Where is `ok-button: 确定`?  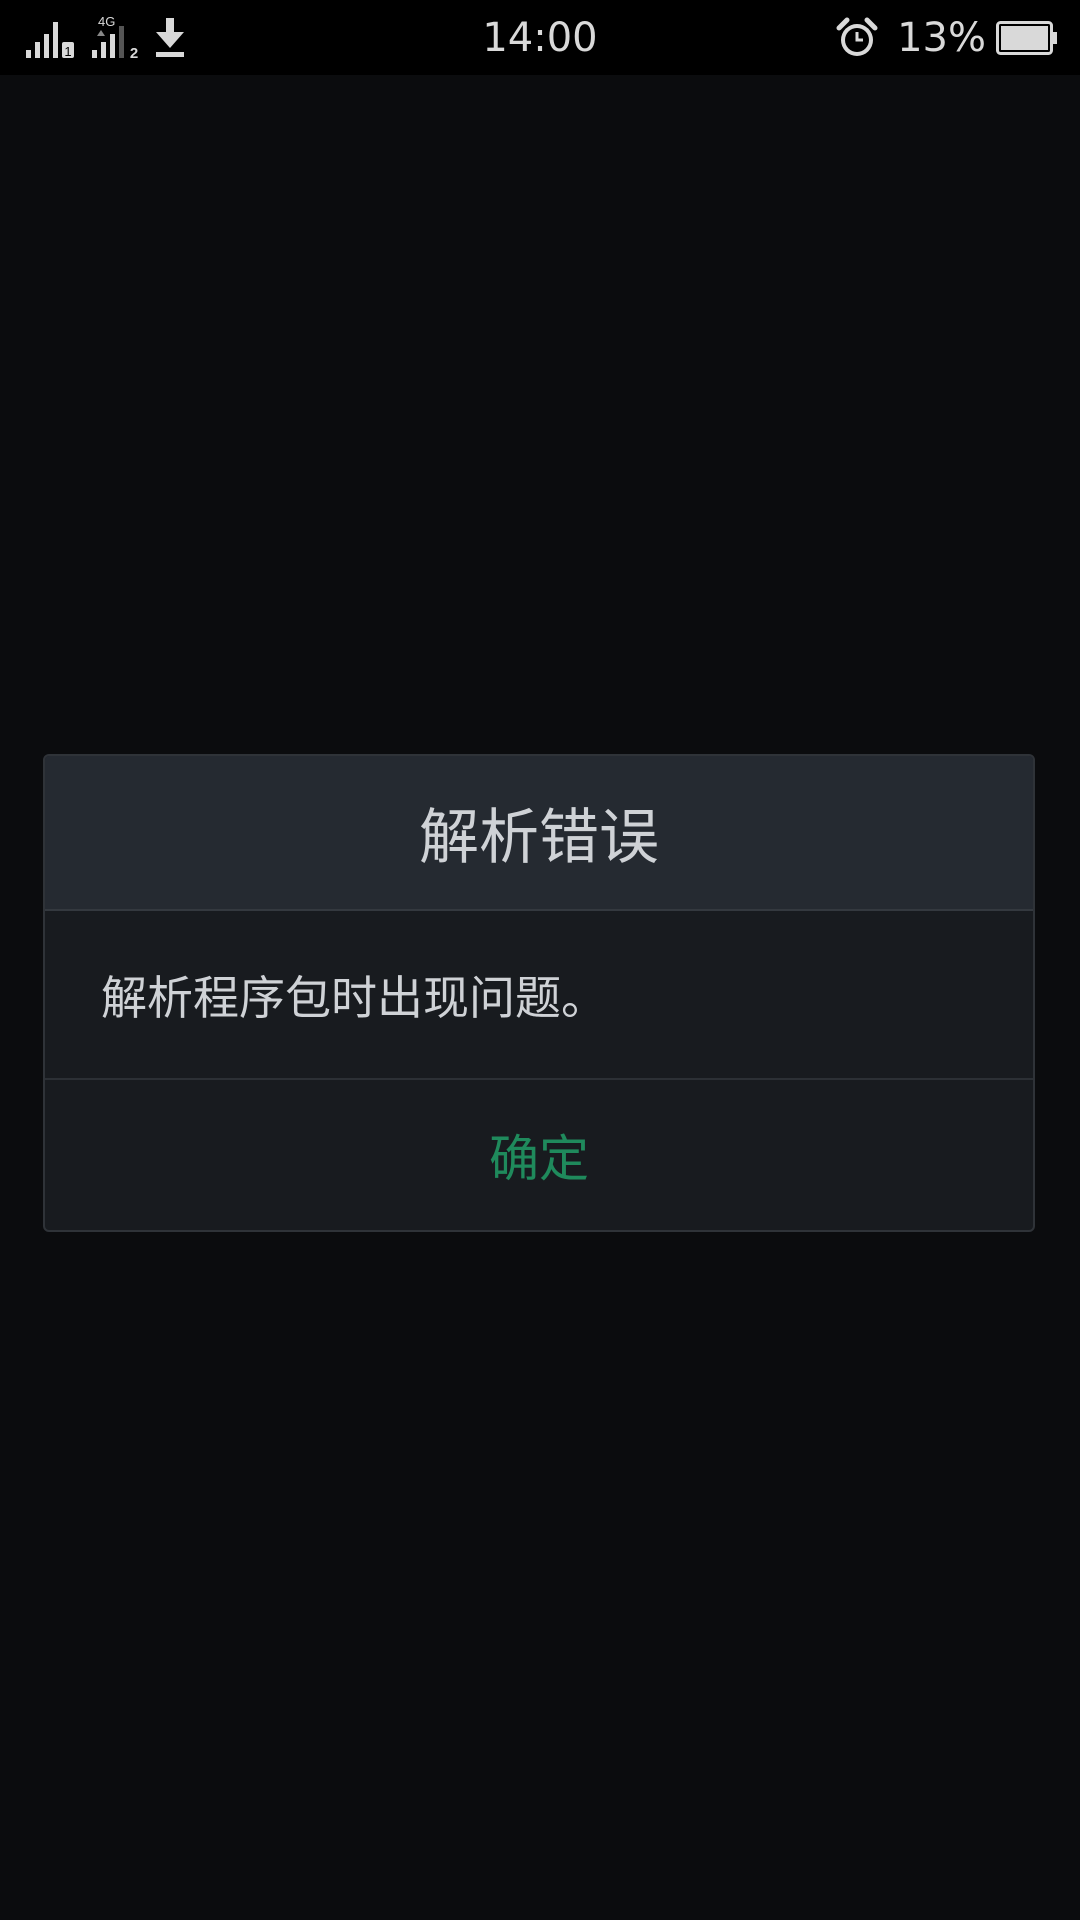 ok-button: 确定 is located at coordinates (539, 1155).